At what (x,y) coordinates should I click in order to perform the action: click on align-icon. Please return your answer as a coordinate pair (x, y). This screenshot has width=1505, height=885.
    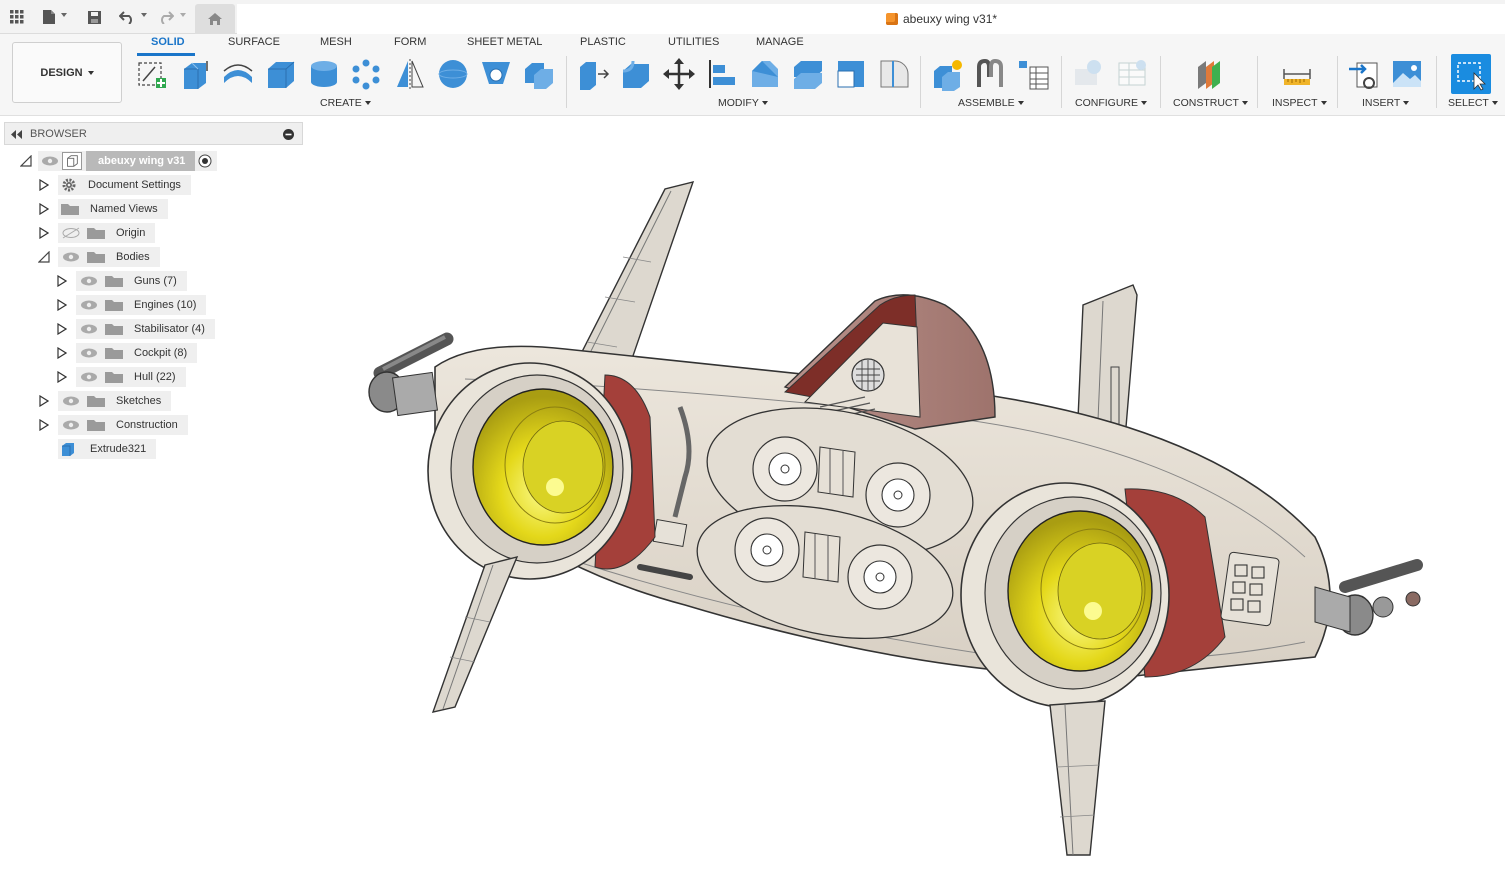
    Looking at the image, I should click on (722, 74).